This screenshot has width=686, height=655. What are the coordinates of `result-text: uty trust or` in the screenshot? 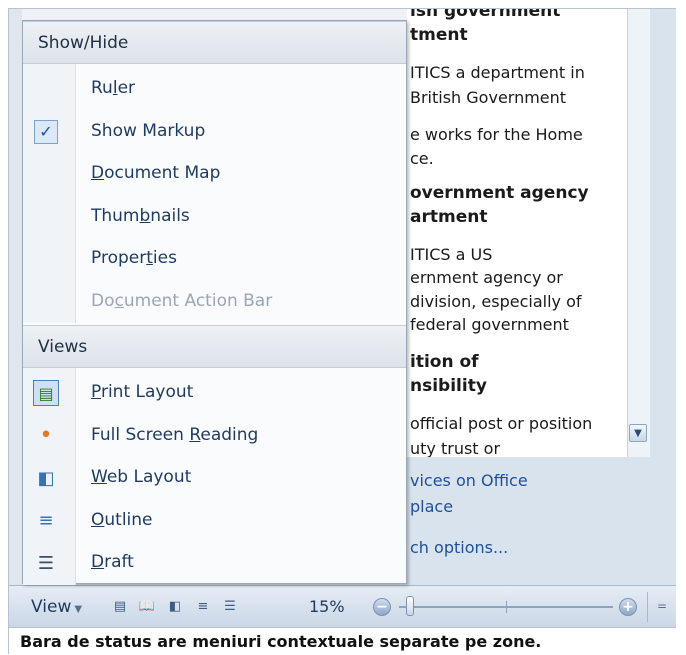 It's located at (455, 448).